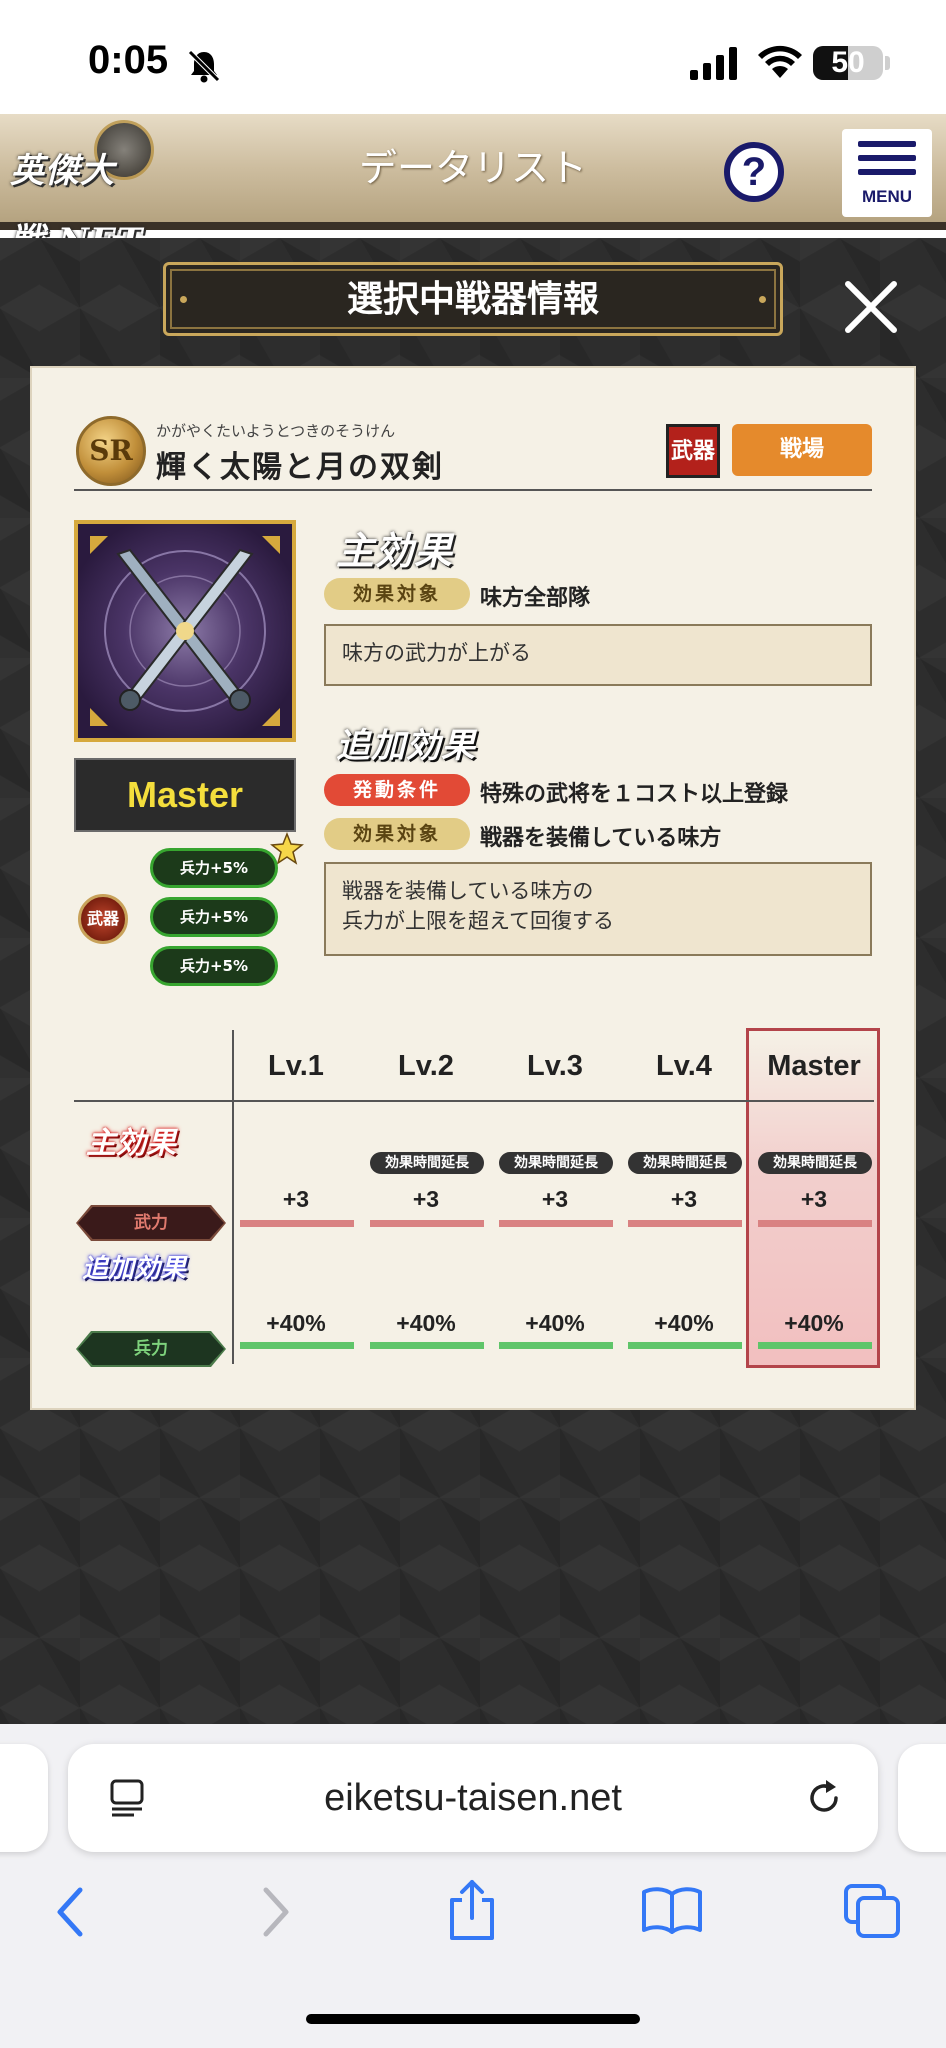  I want to click on status-bar: 0:05 50, so click(473, 57).